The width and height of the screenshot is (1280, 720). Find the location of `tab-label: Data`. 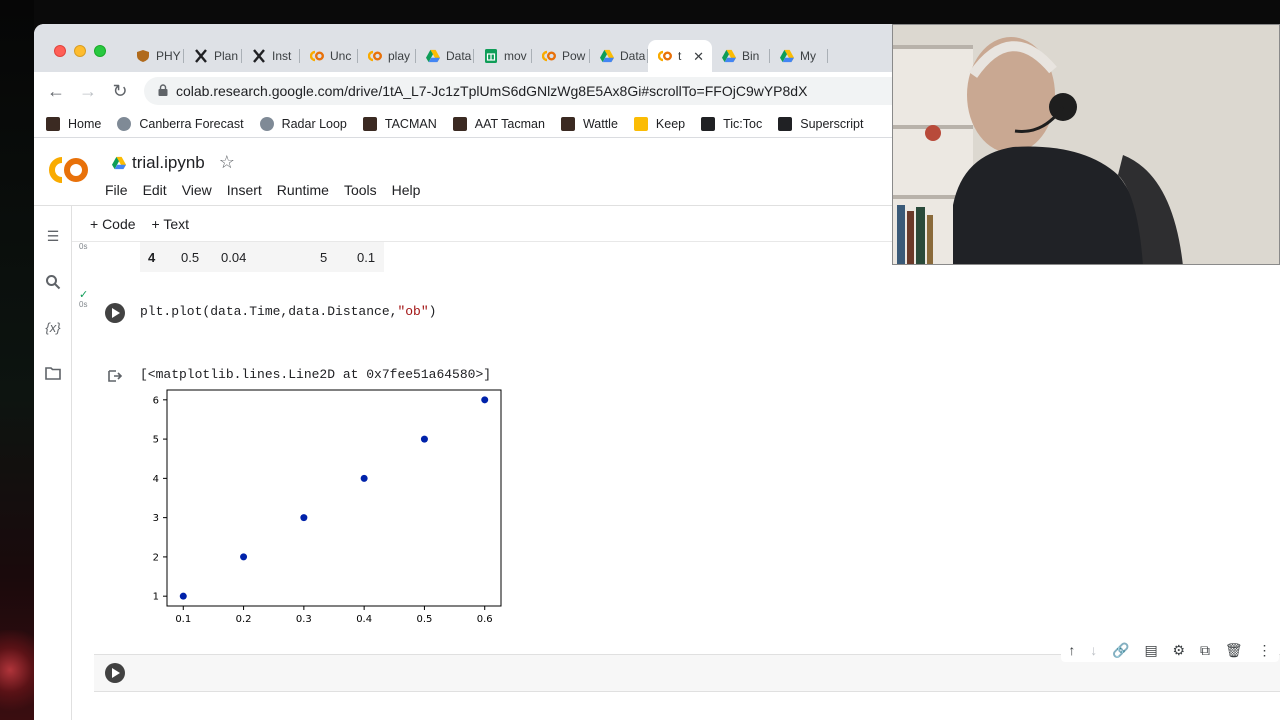

tab-label: Data is located at coordinates (459, 56).